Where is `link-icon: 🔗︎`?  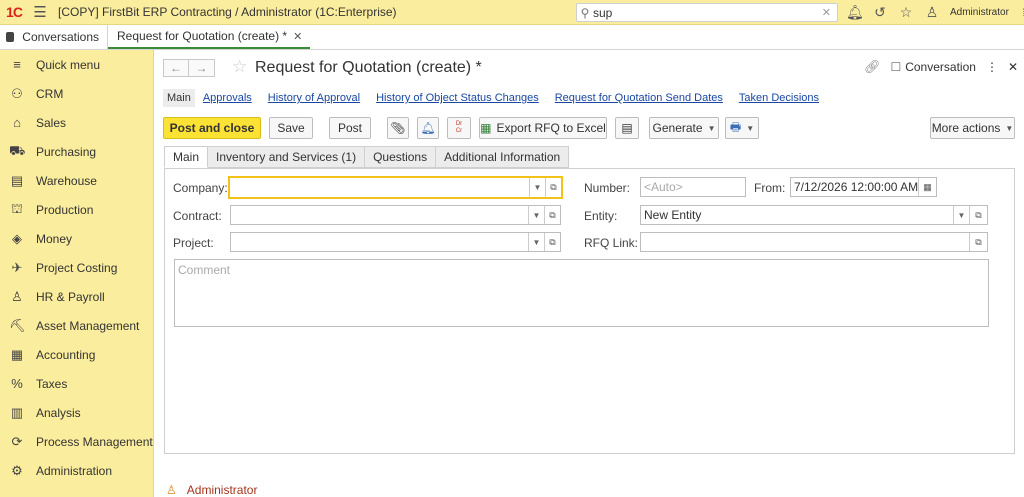 link-icon: 🔗︎ is located at coordinates (872, 67).